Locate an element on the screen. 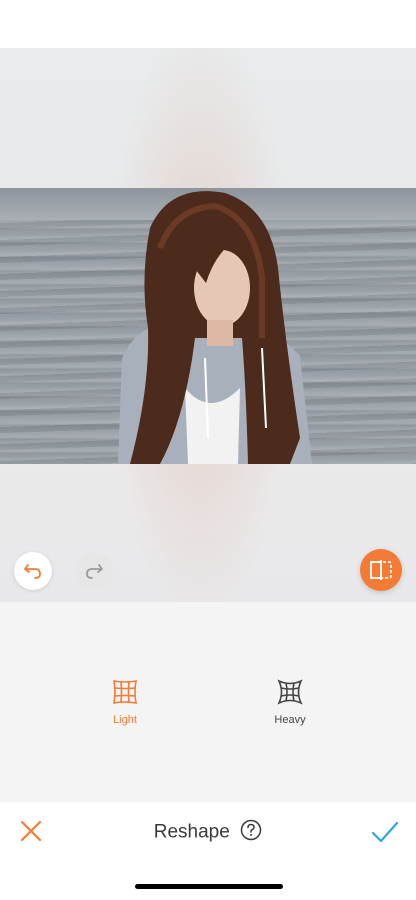 The image size is (416, 900). undo-button is located at coordinates (33, 571).